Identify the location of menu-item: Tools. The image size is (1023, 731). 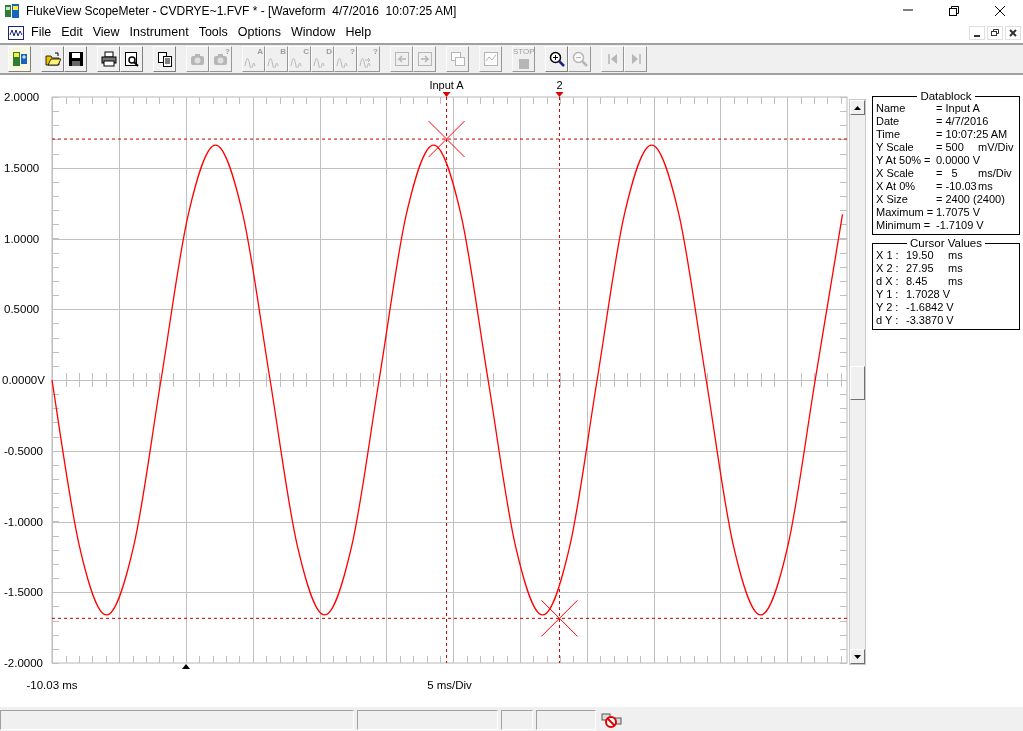
(213, 32).